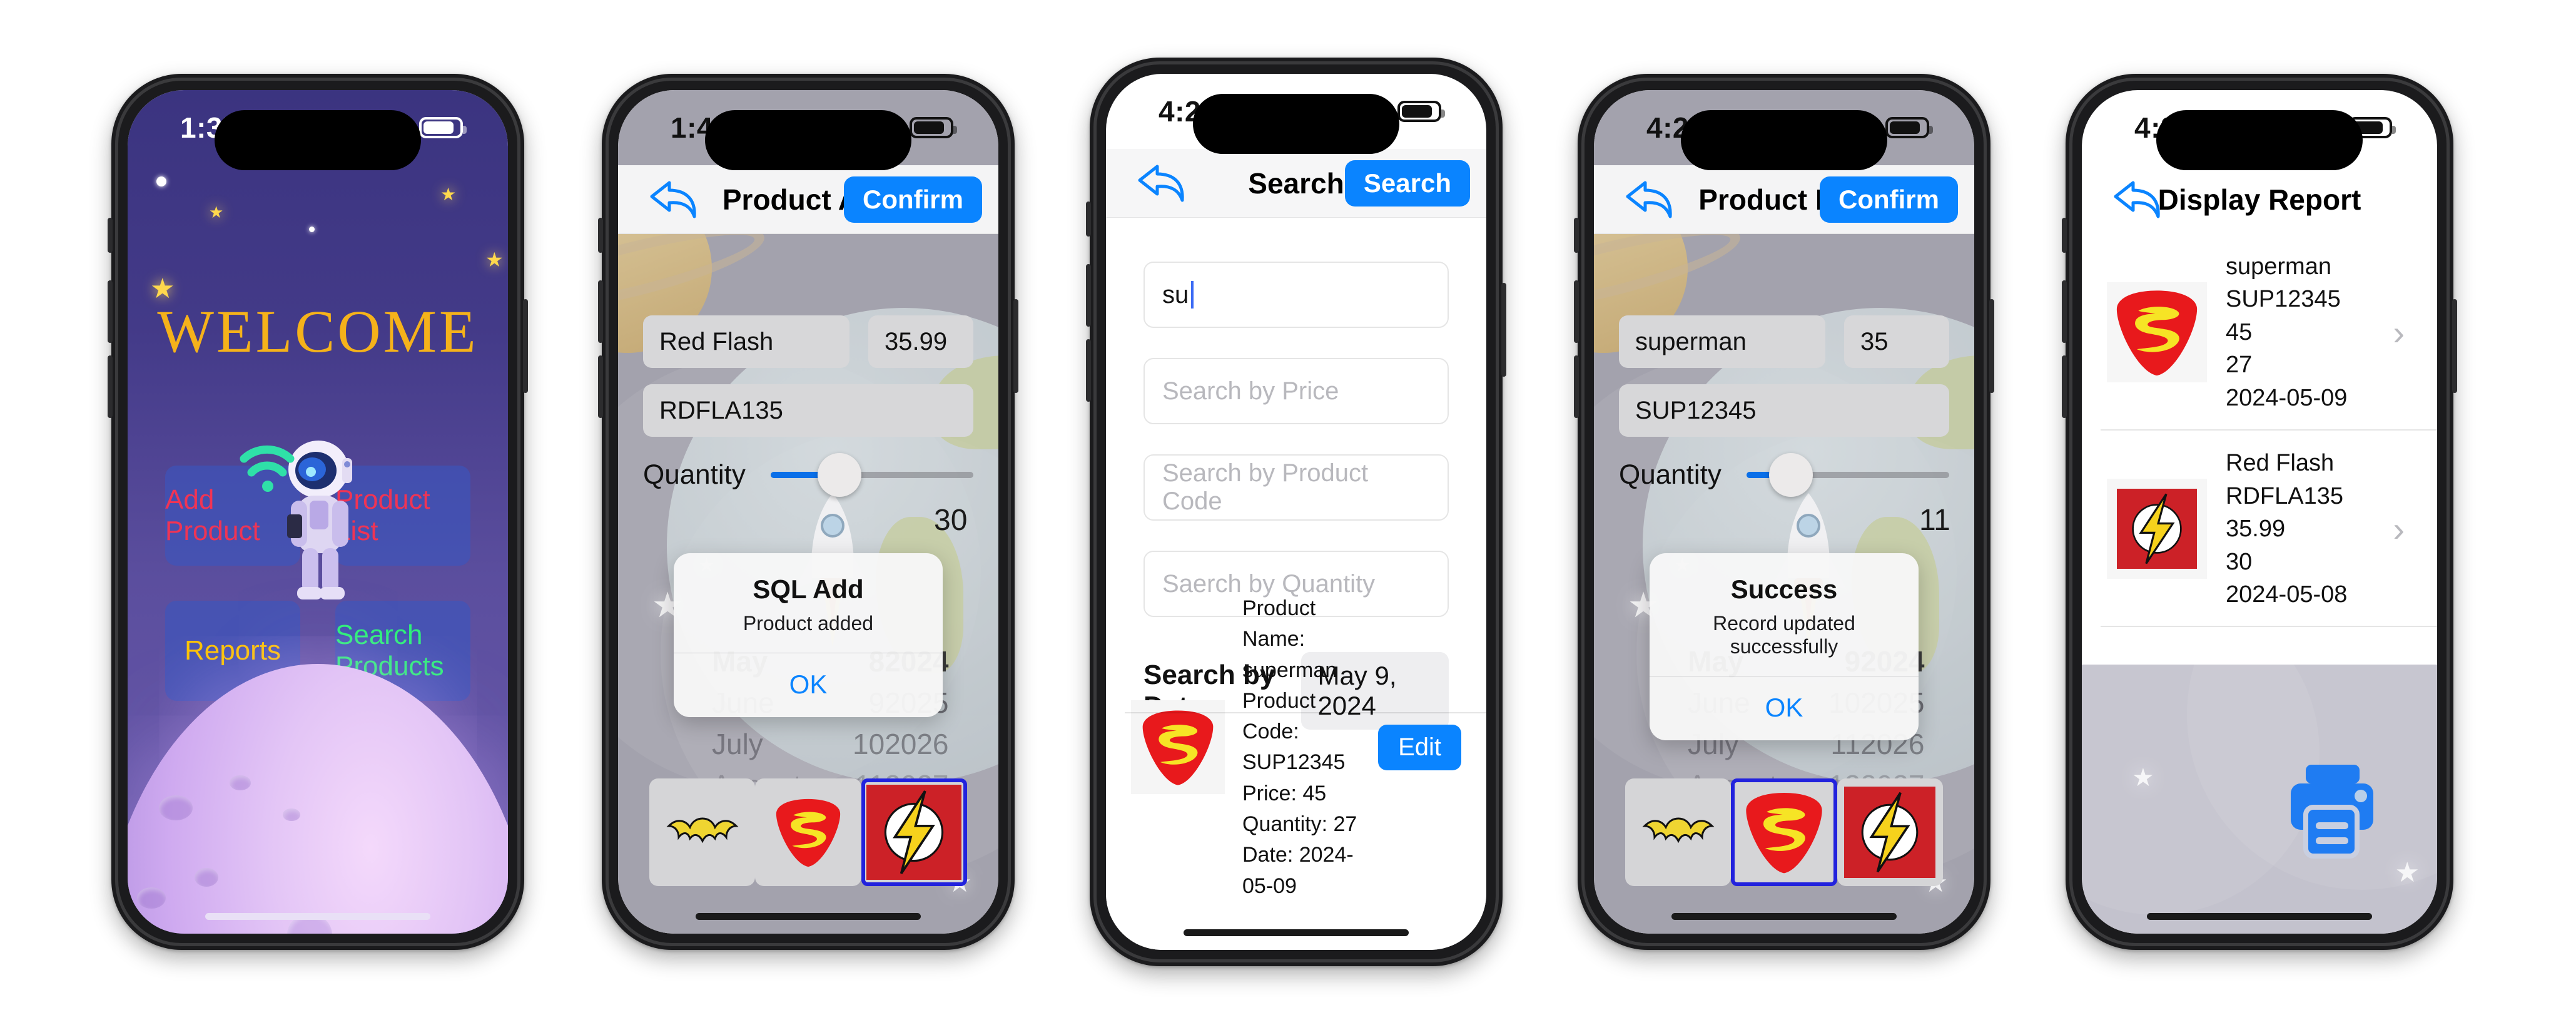  What do you see at coordinates (746, 342) in the screenshot?
I see `product-name-field: Red Flash` at bounding box center [746, 342].